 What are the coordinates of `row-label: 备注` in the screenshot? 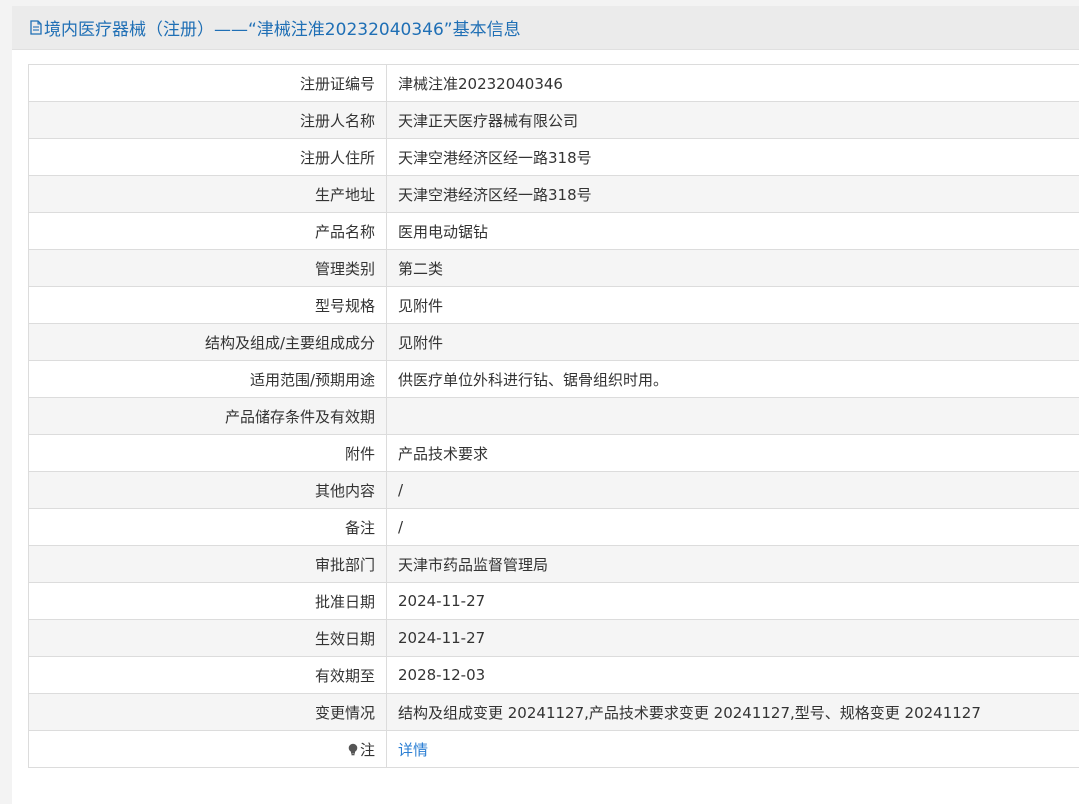 It's located at (207, 527).